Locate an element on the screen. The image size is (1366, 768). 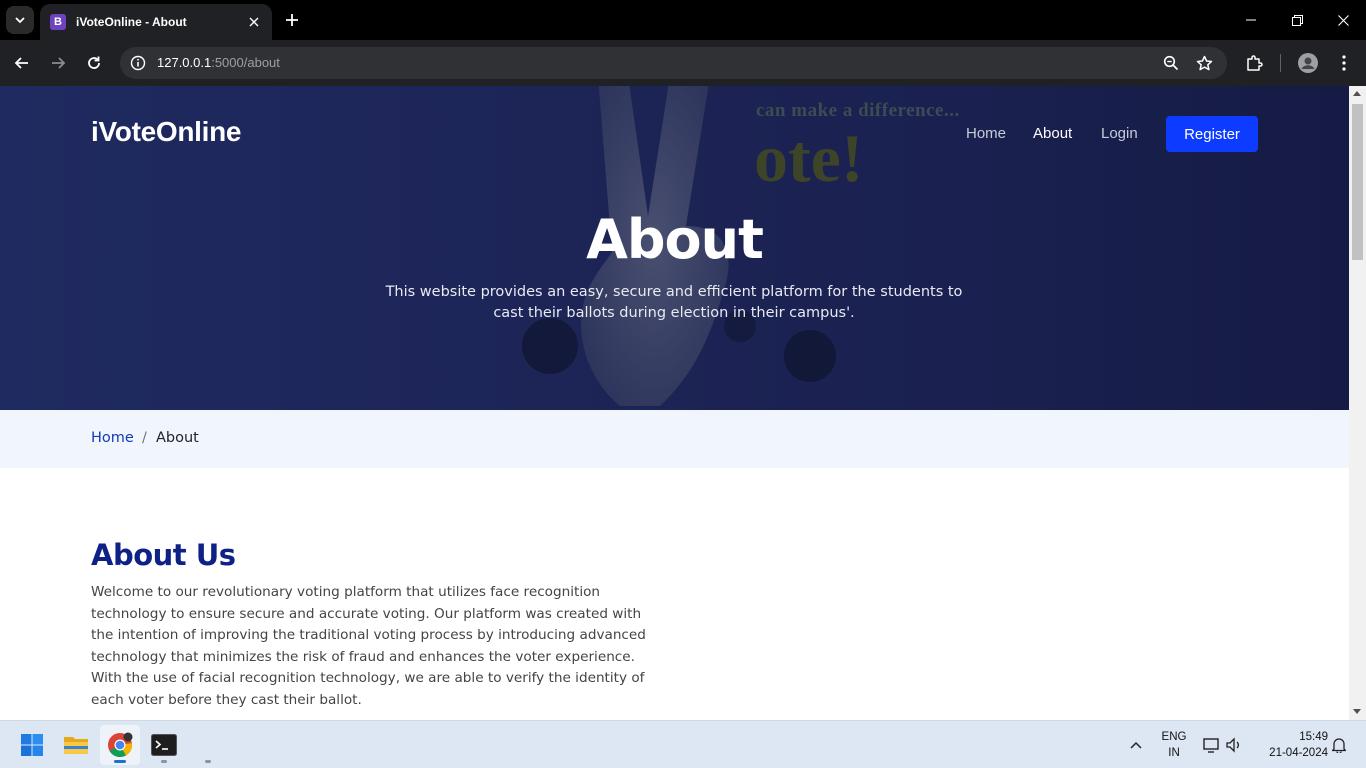
show-hidden-icons-button is located at coordinates (1136, 745).